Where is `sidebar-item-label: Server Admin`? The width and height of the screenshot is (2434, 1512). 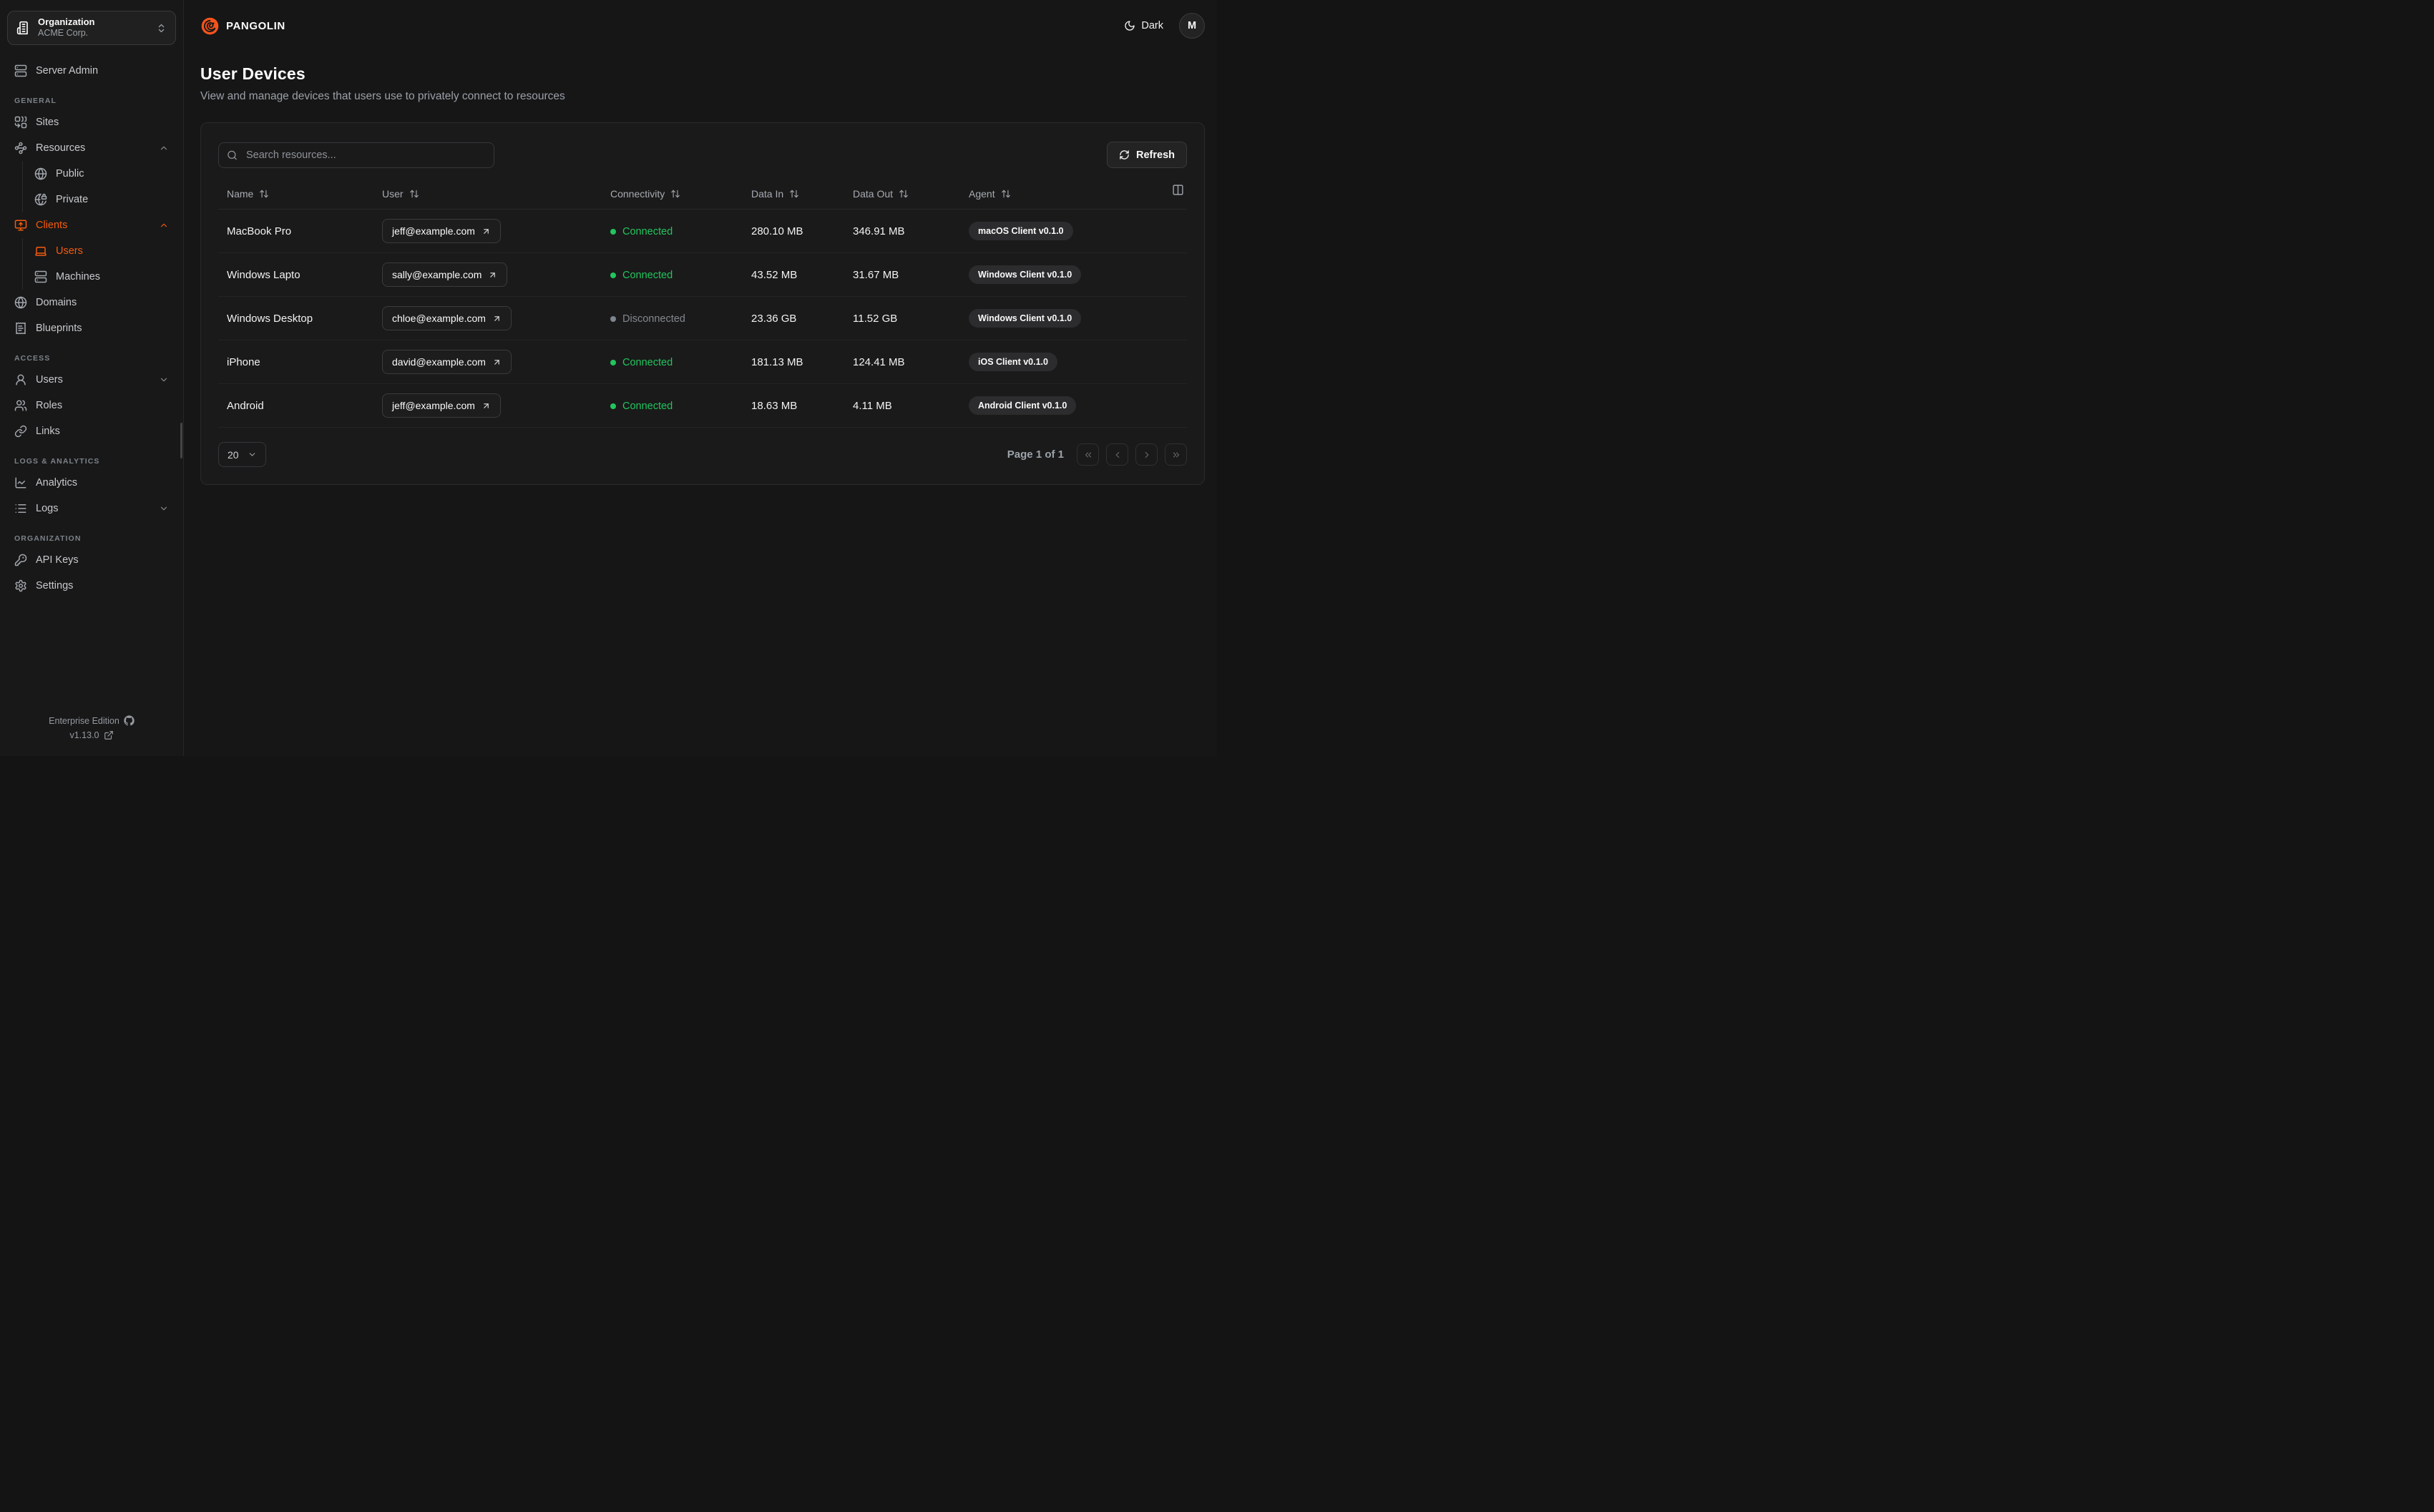 sidebar-item-label: Server Admin is located at coordinates (67, 71).